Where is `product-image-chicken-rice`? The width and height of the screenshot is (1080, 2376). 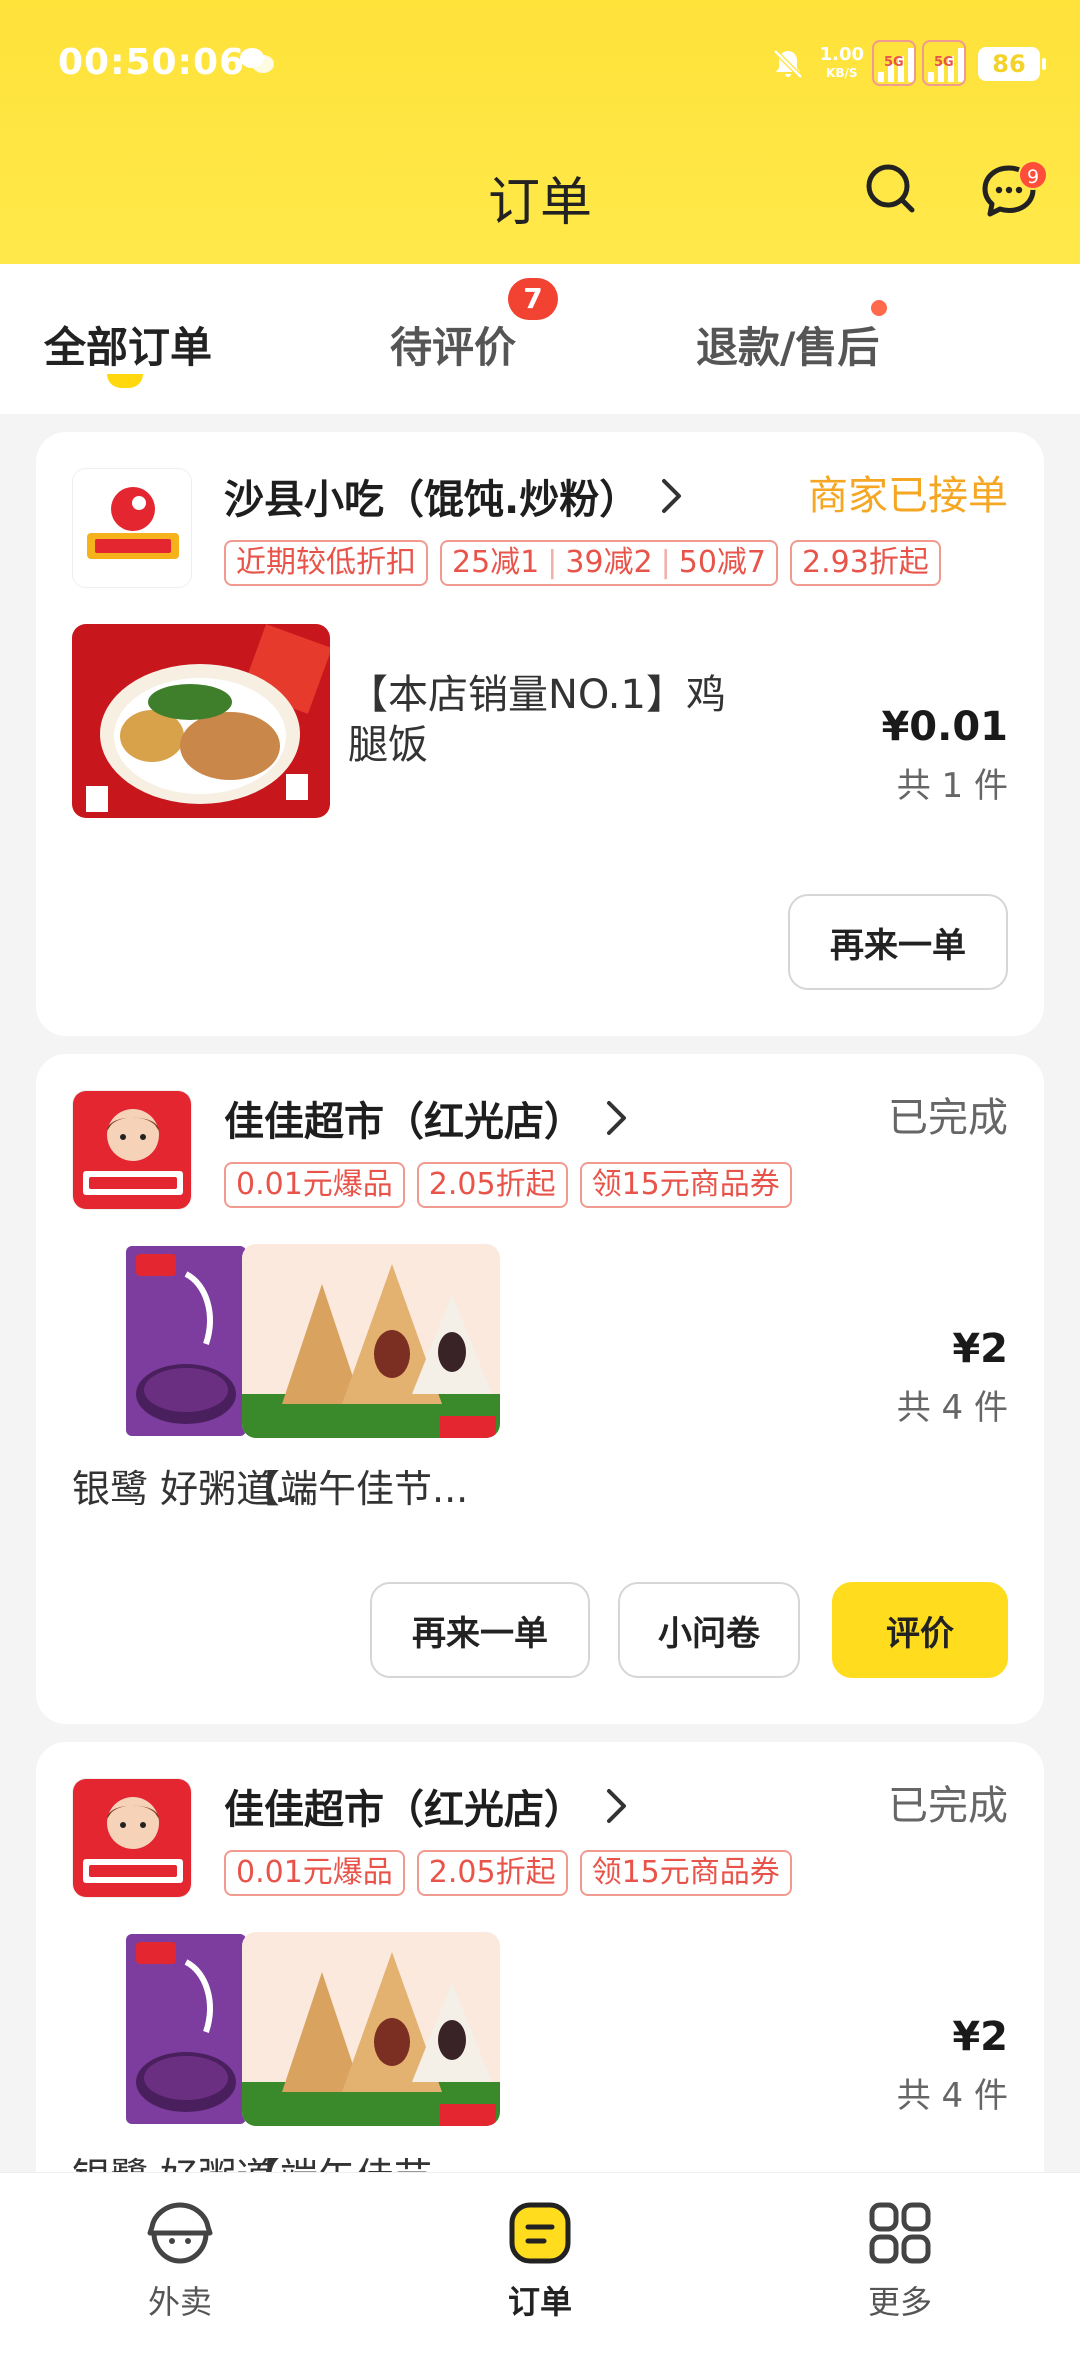 product-image-chicken-rice is located at coordinates (201, 721).